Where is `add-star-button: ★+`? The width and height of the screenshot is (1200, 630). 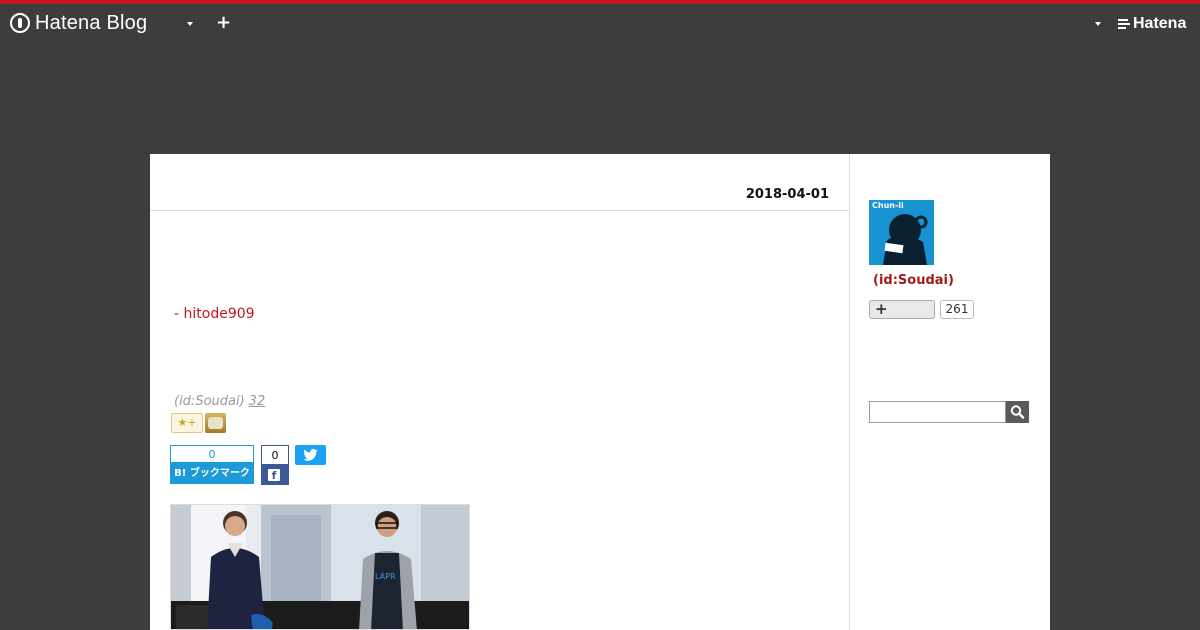 add-star-button: ★+ is located at coordinates (187, 423).